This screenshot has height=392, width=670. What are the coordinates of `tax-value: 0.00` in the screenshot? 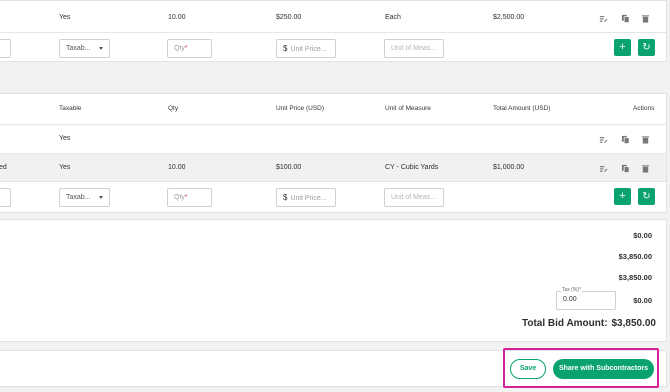 It's located at (570, 299).